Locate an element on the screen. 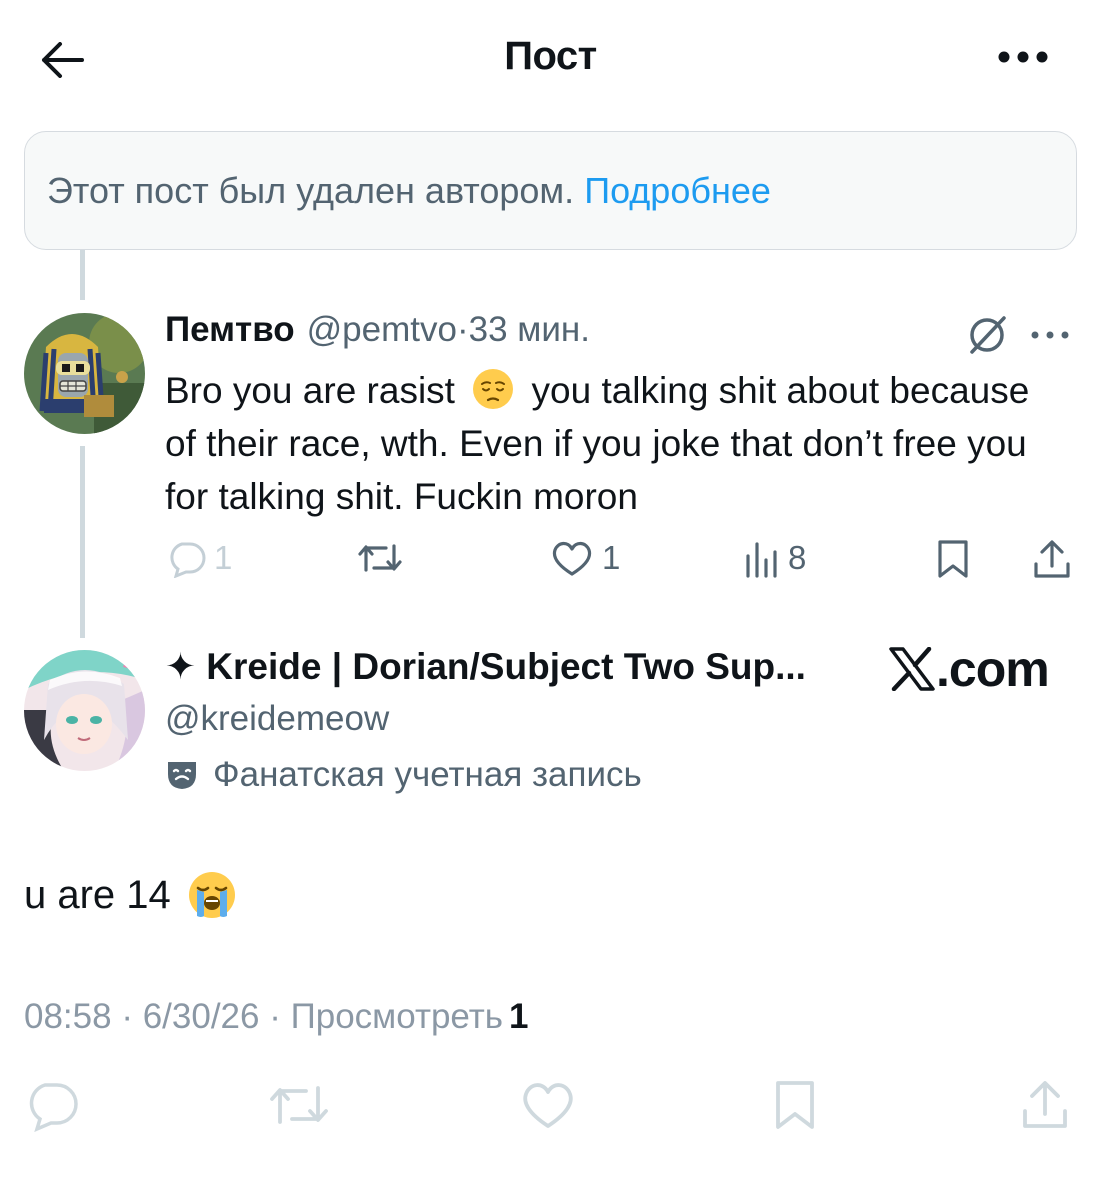 The height and width of the screenshot is (1200, 1101). deleted-notice-text: Этот пост был удален автором. is located at coordinates (311, 190).